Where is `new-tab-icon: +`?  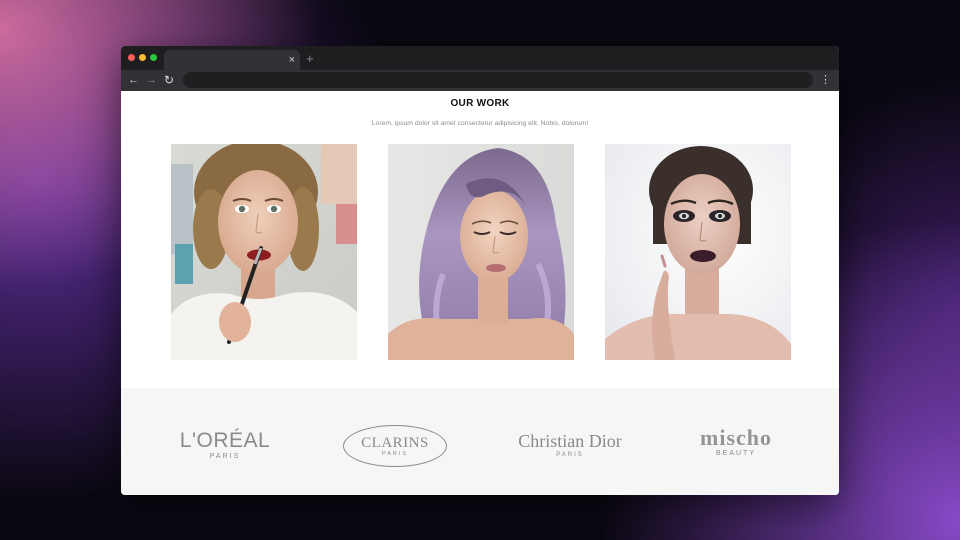
new-tab-icon: + is located at coordinates (310, 59).